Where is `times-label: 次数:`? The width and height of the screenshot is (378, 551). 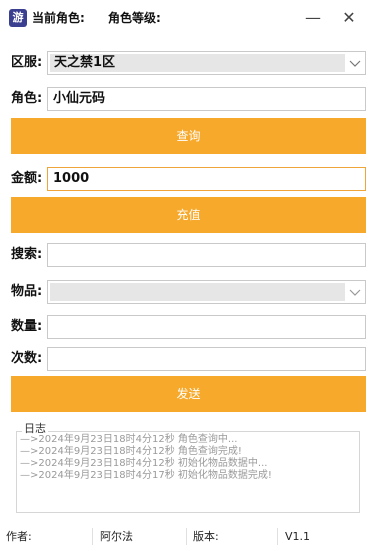
times-label: 次数: is located at coordinates (27, 358).